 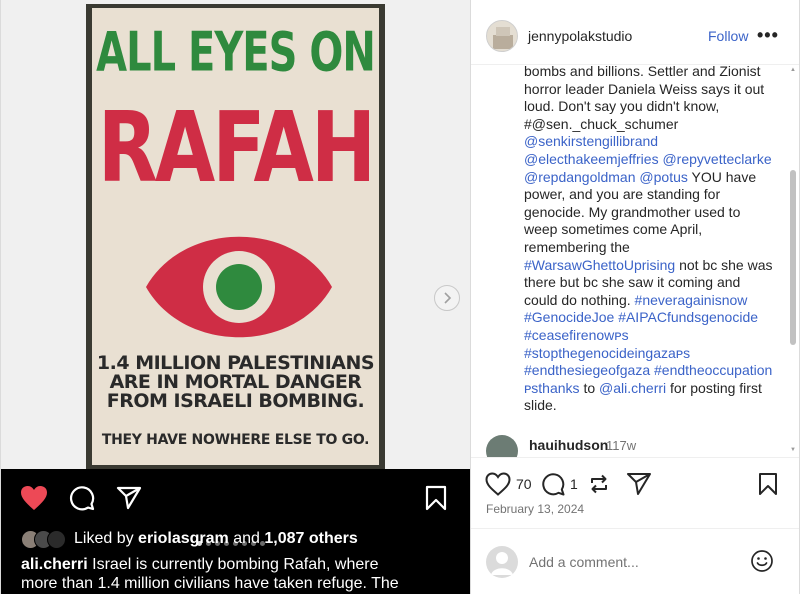 What do you see at coordinates (235, 564) in the screenshot?
I see `caption-preview-line: Israel is currently bombing Rafah, where` at bounding box center [235, 564].